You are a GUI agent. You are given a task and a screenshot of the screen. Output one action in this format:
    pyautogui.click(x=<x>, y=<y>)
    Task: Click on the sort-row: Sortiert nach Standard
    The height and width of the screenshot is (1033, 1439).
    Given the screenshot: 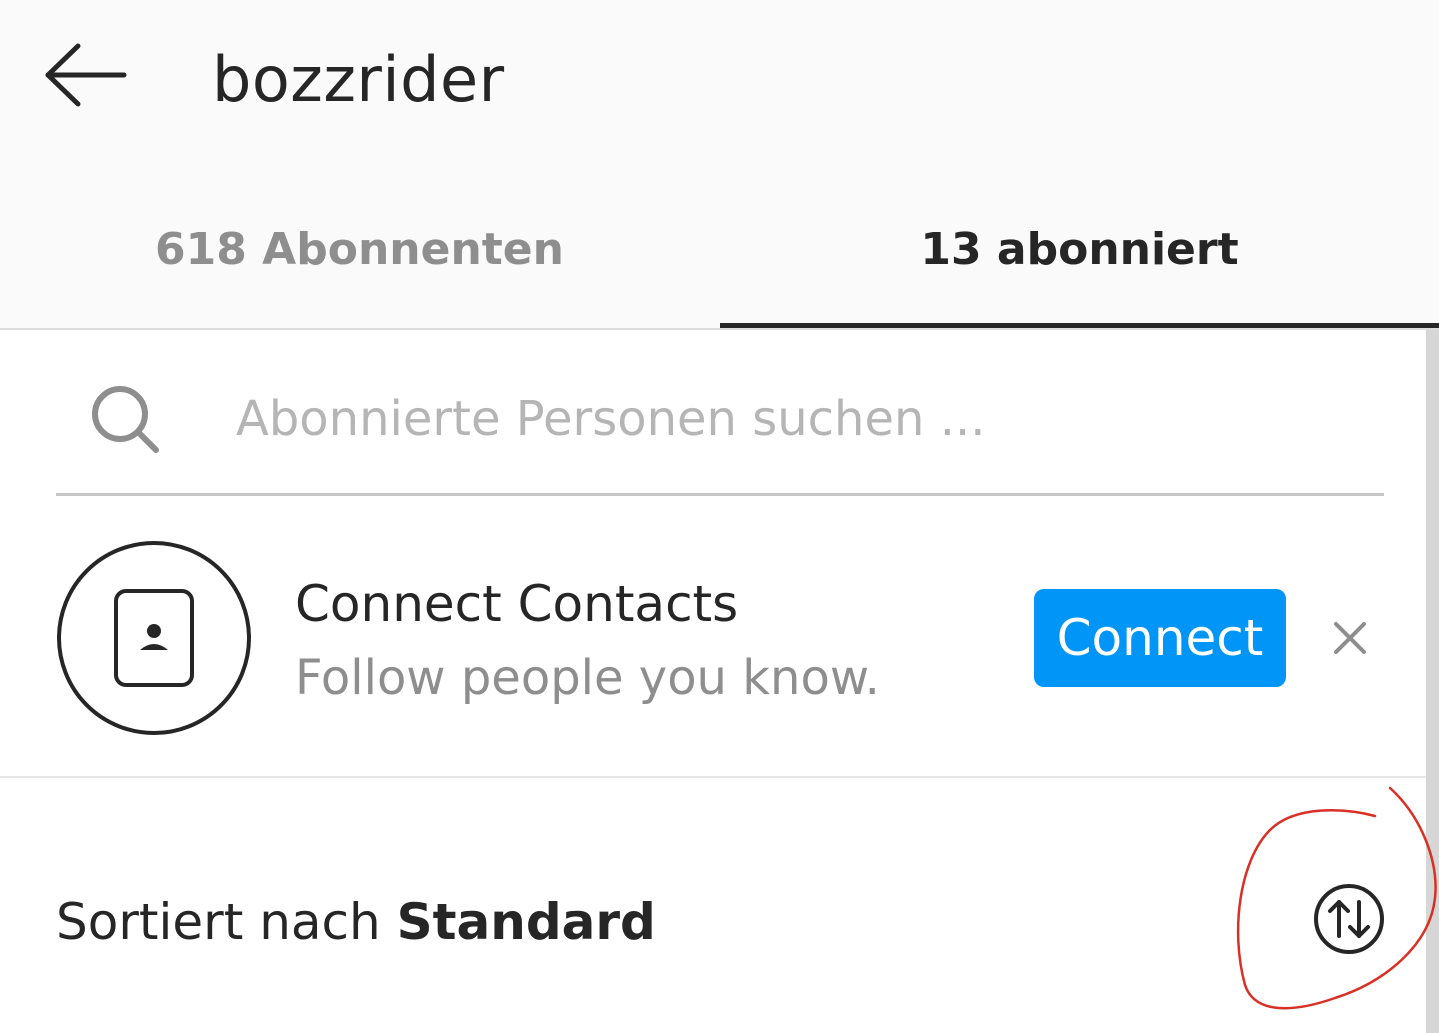 What is the action you would take?
    pyautogui.click(x=721, y=925)
    